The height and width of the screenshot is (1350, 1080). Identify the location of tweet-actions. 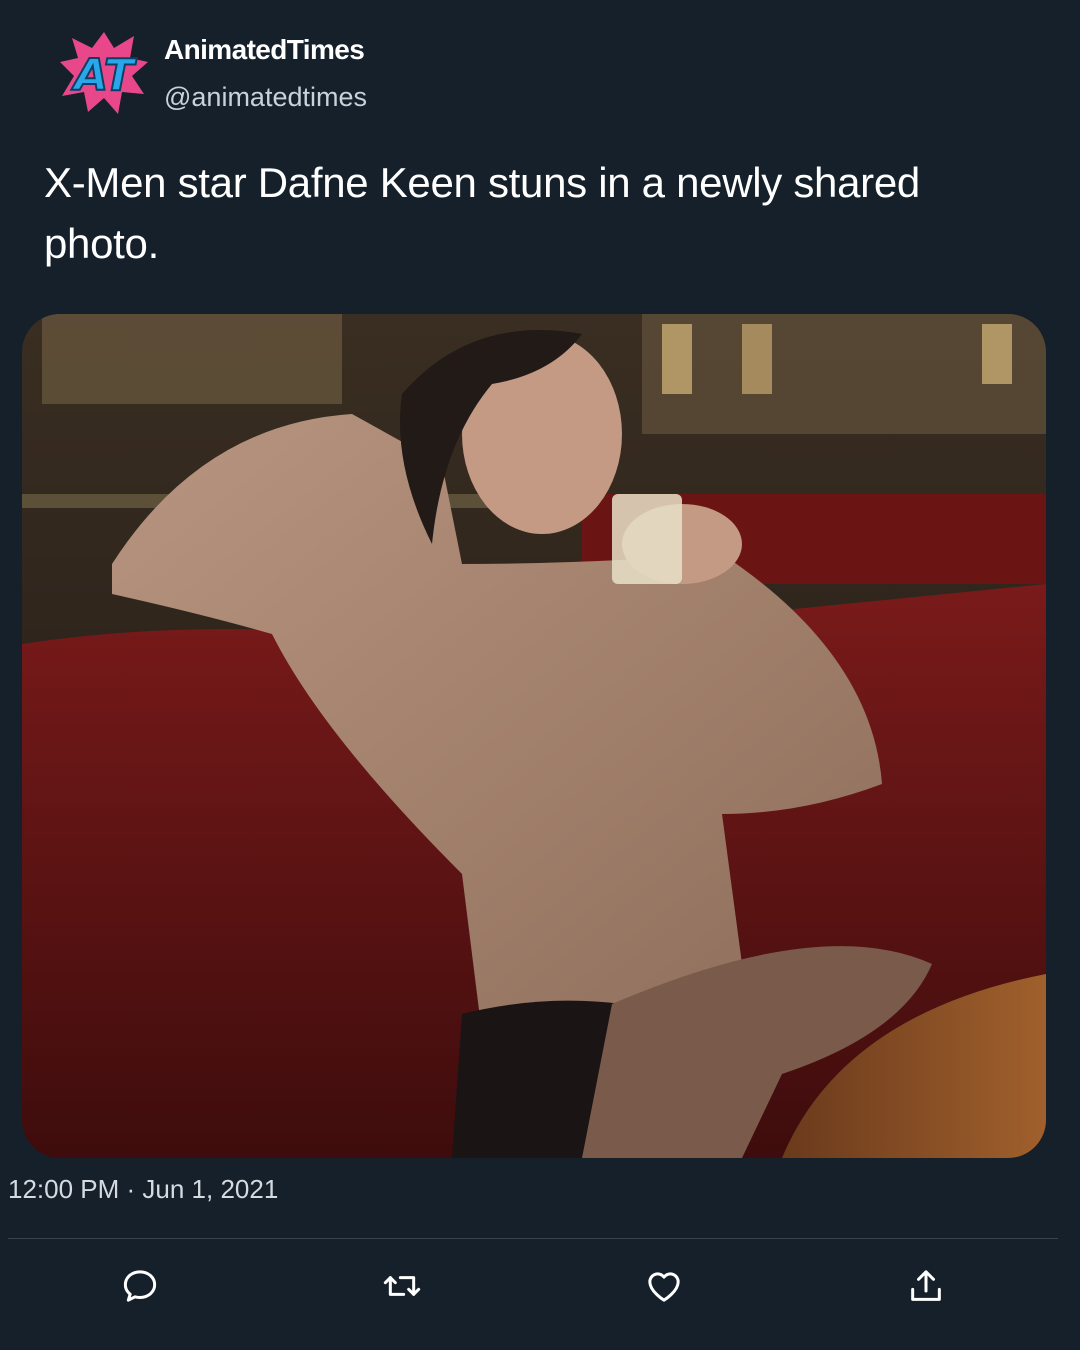
(540, 1286).